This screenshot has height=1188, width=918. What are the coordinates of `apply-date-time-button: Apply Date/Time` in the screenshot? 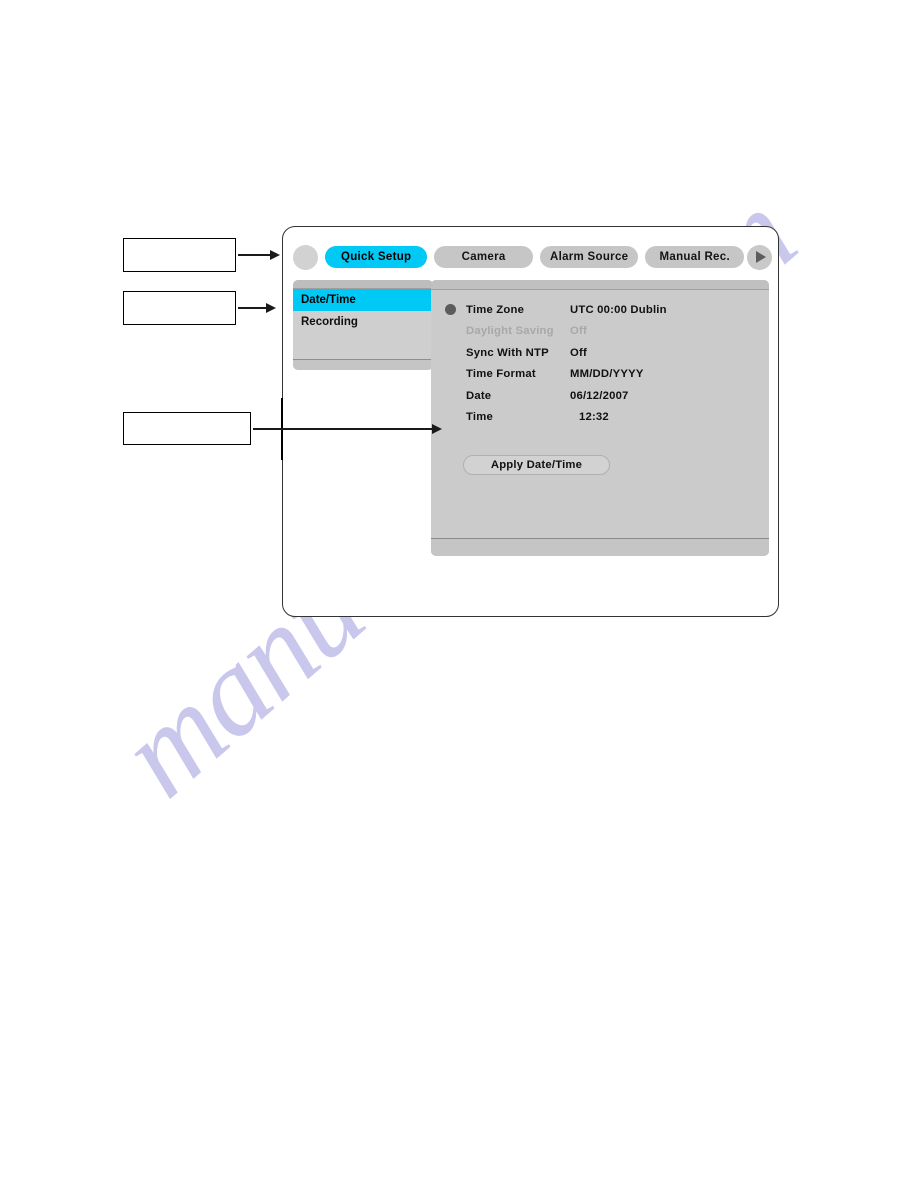 It's located at (536, 465).